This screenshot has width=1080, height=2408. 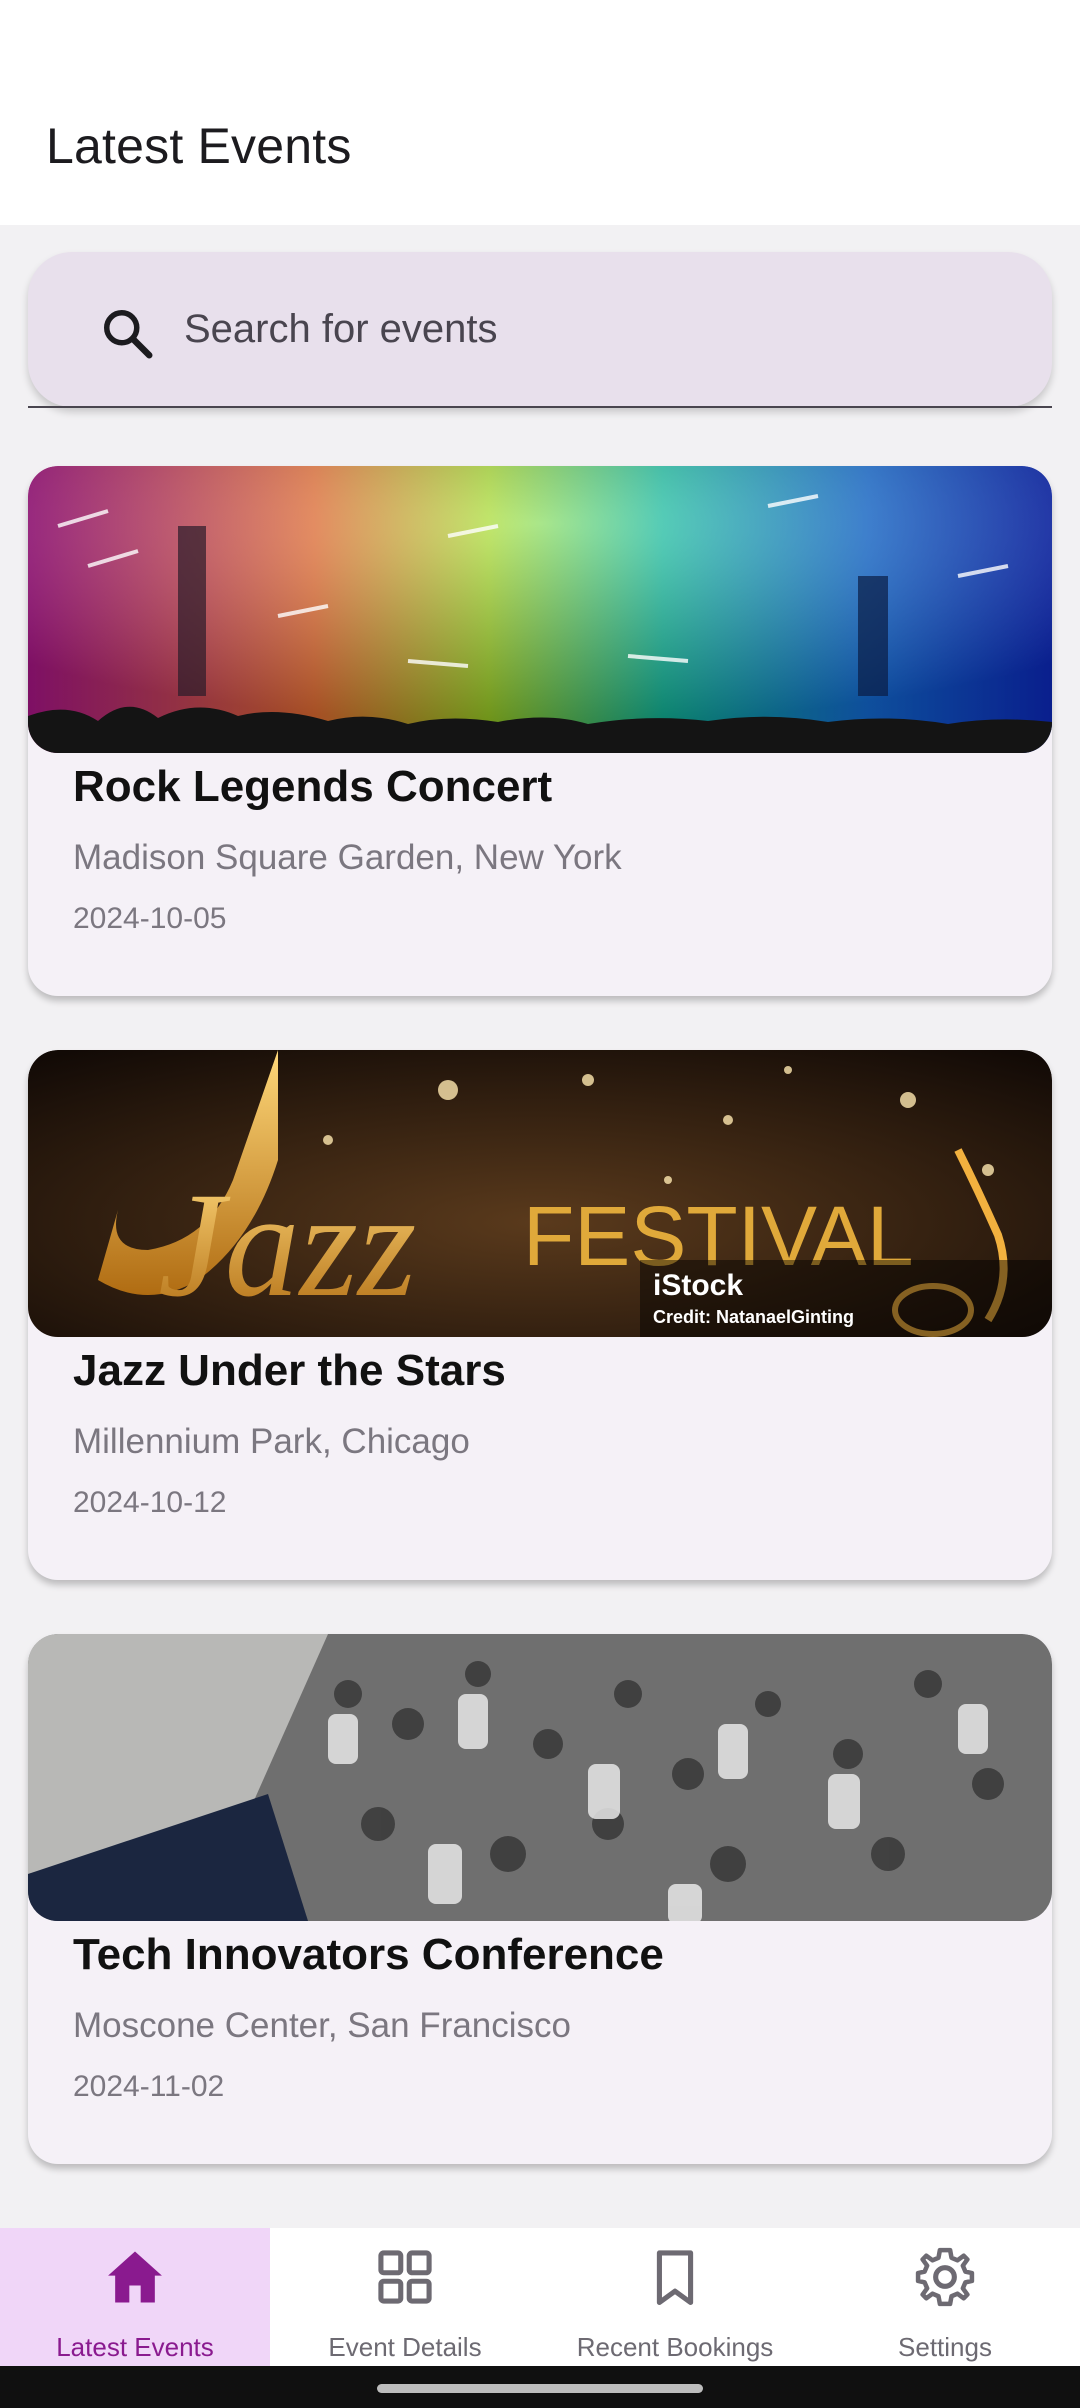 What do you see at coordinates (287, 1245) in the screenshot?
I see `jazz-word-text: Jazz` at bounding box center [287, 1245].